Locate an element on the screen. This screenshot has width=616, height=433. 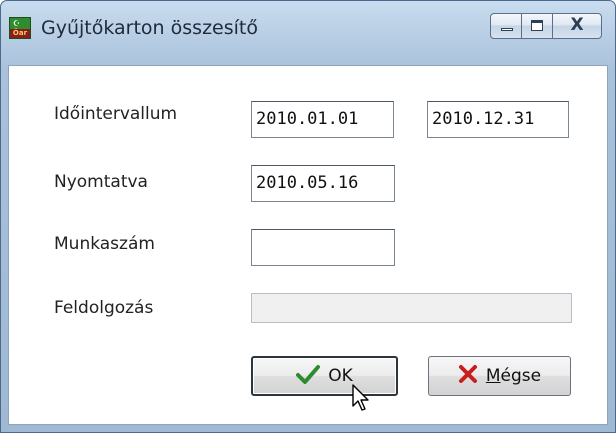
x-mark-icon is located at coordinates (468, 376).